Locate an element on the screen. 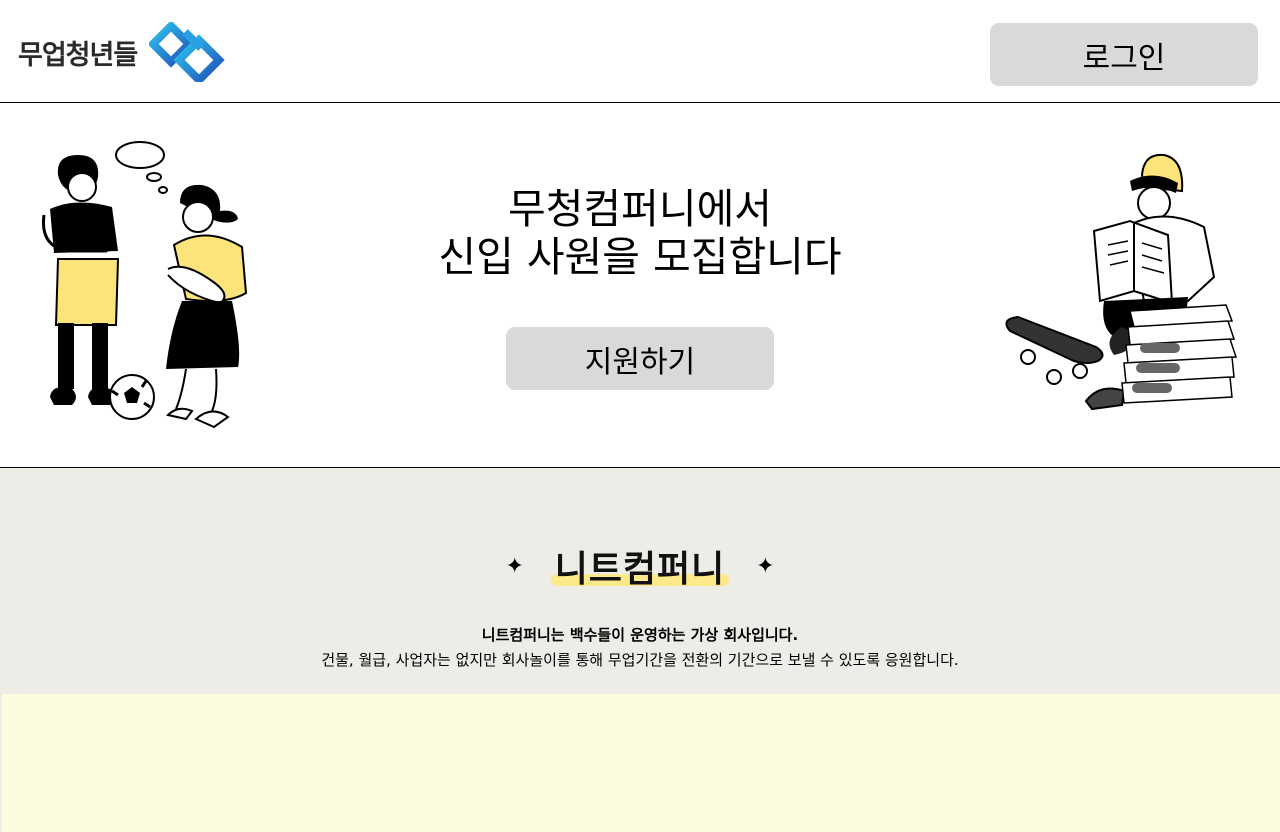  brand-name-wrapper: 니트컴퍼니 is located at coordinates (640, 566).